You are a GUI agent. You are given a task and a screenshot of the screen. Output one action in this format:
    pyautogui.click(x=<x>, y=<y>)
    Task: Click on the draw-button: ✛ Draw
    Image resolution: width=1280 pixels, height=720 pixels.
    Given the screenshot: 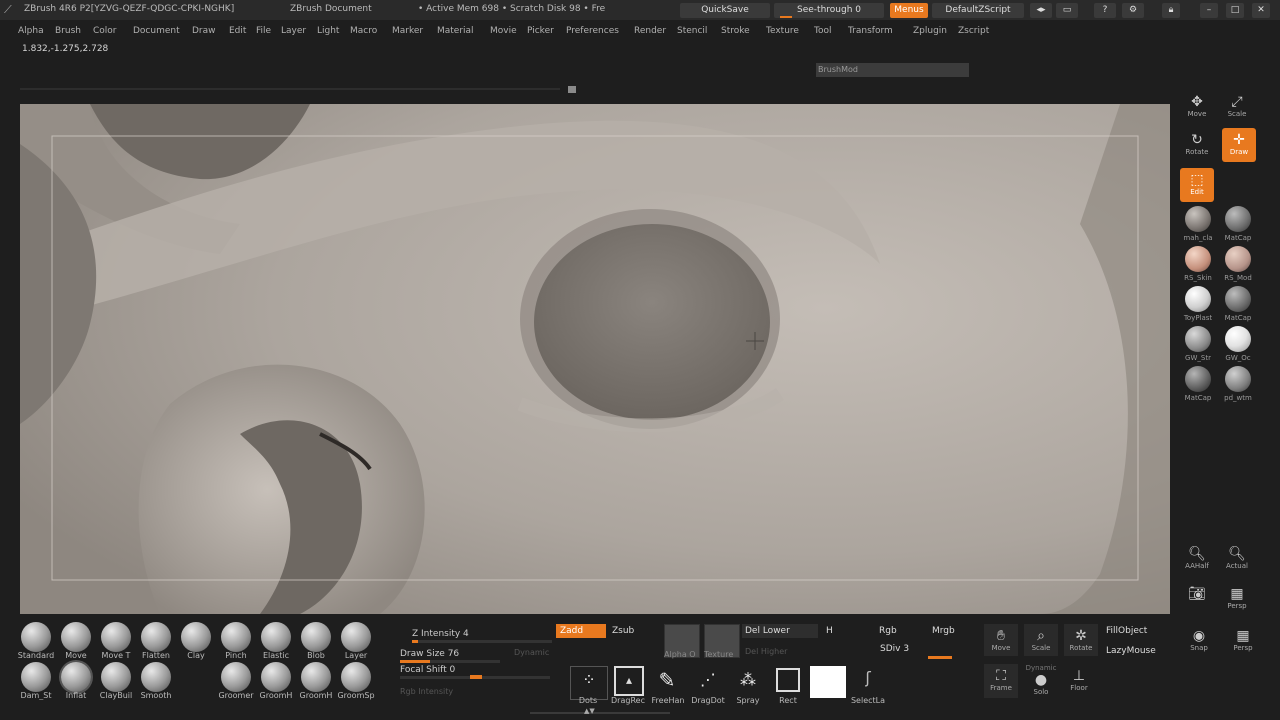 What is the action you would take?
    pyautogui.click(x=1239, y=145)
    